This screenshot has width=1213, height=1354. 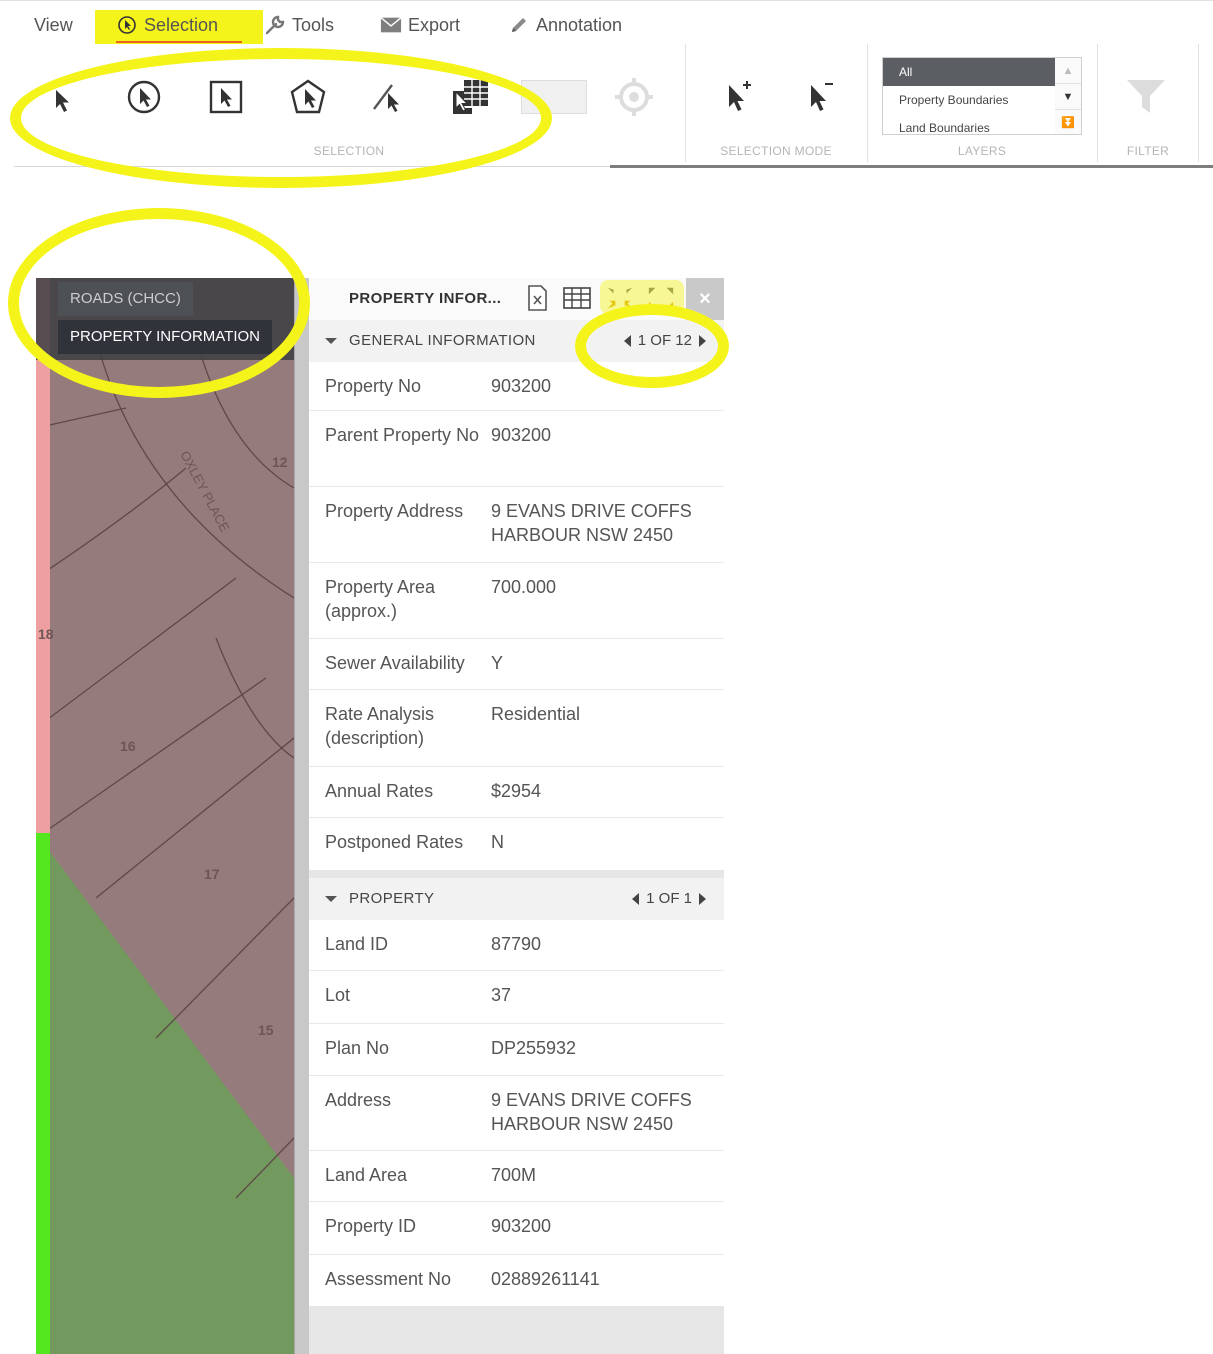 I want to click on parcel-number: 12, so click(x=280, y=462).